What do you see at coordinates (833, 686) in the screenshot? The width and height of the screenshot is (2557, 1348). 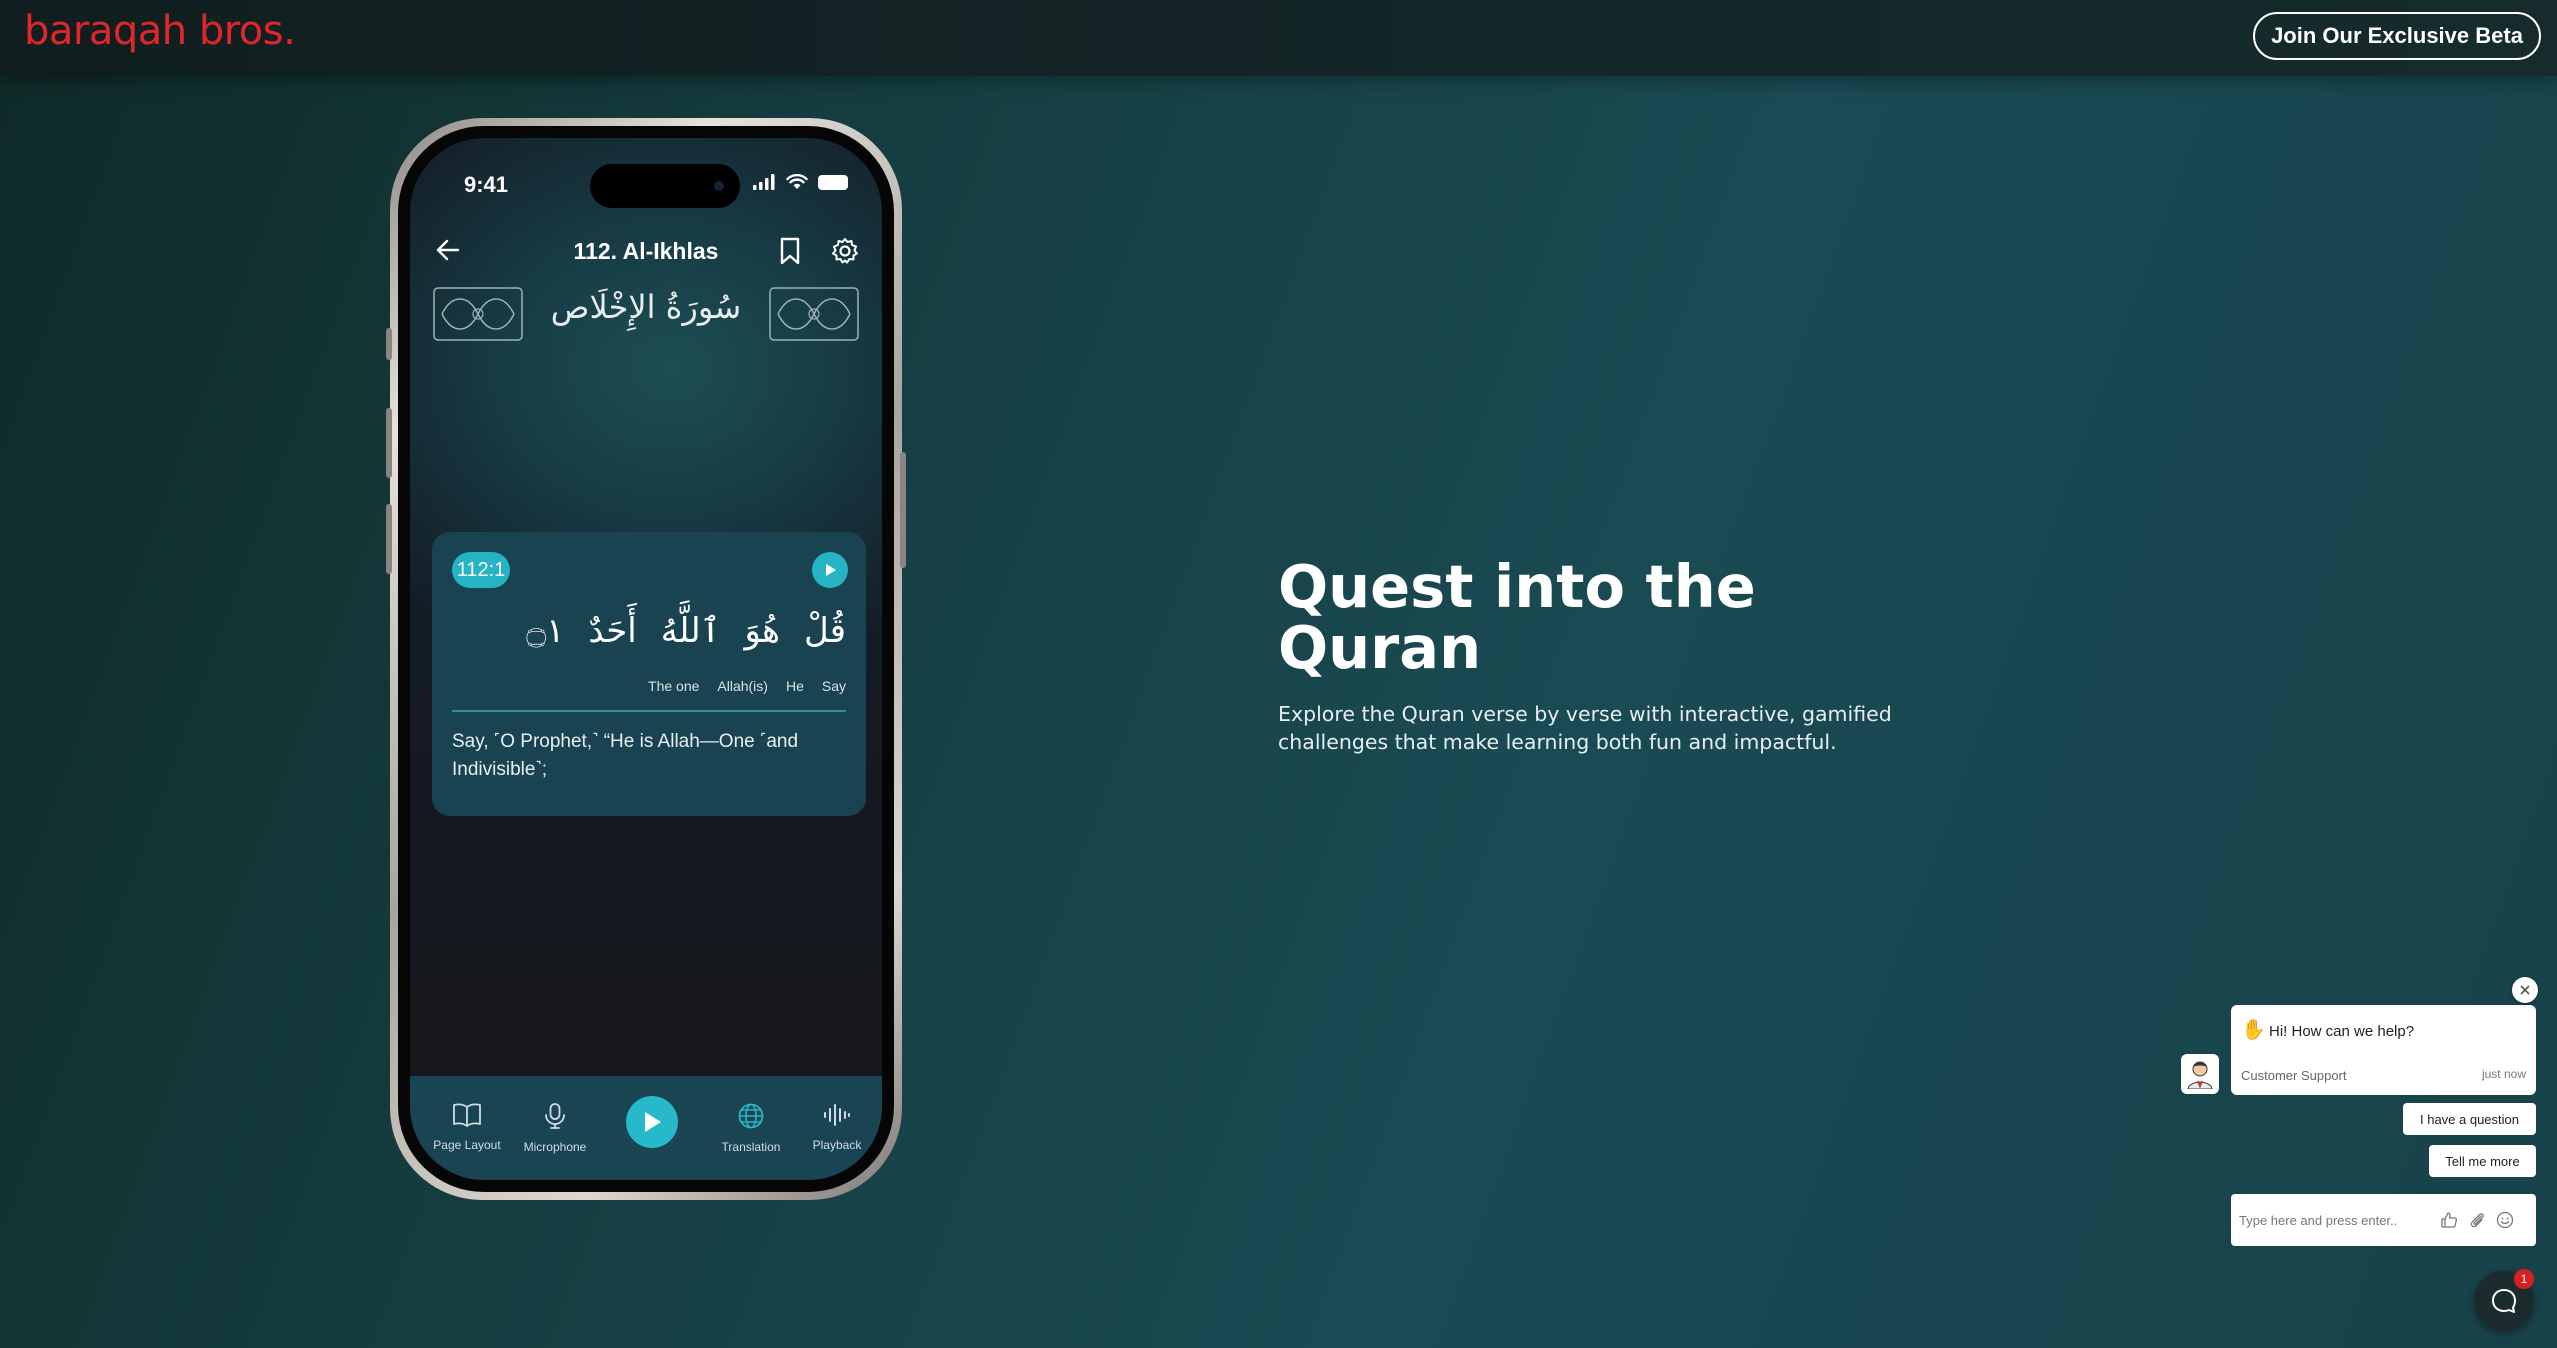 I see `gloss: Say` at bounding box center [833, 686].